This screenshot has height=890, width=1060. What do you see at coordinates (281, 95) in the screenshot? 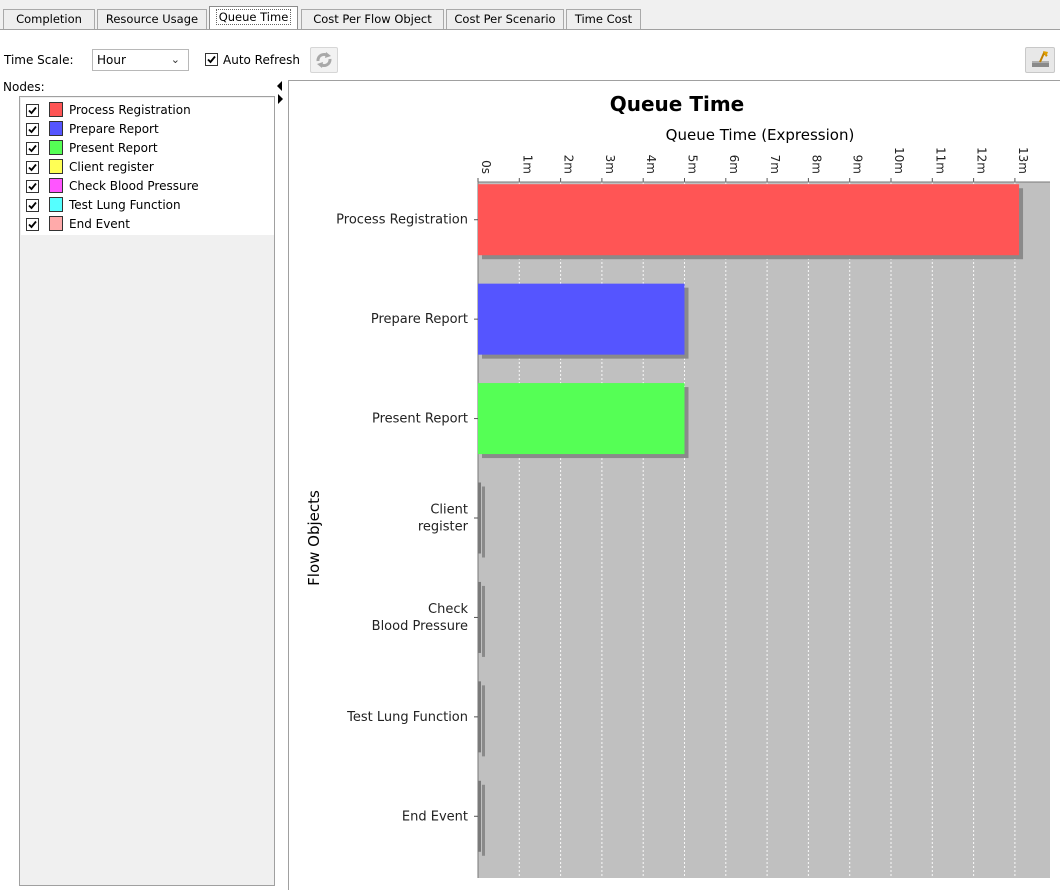
I see `collapse-arrows-icon` at bounding box center [281, 95].